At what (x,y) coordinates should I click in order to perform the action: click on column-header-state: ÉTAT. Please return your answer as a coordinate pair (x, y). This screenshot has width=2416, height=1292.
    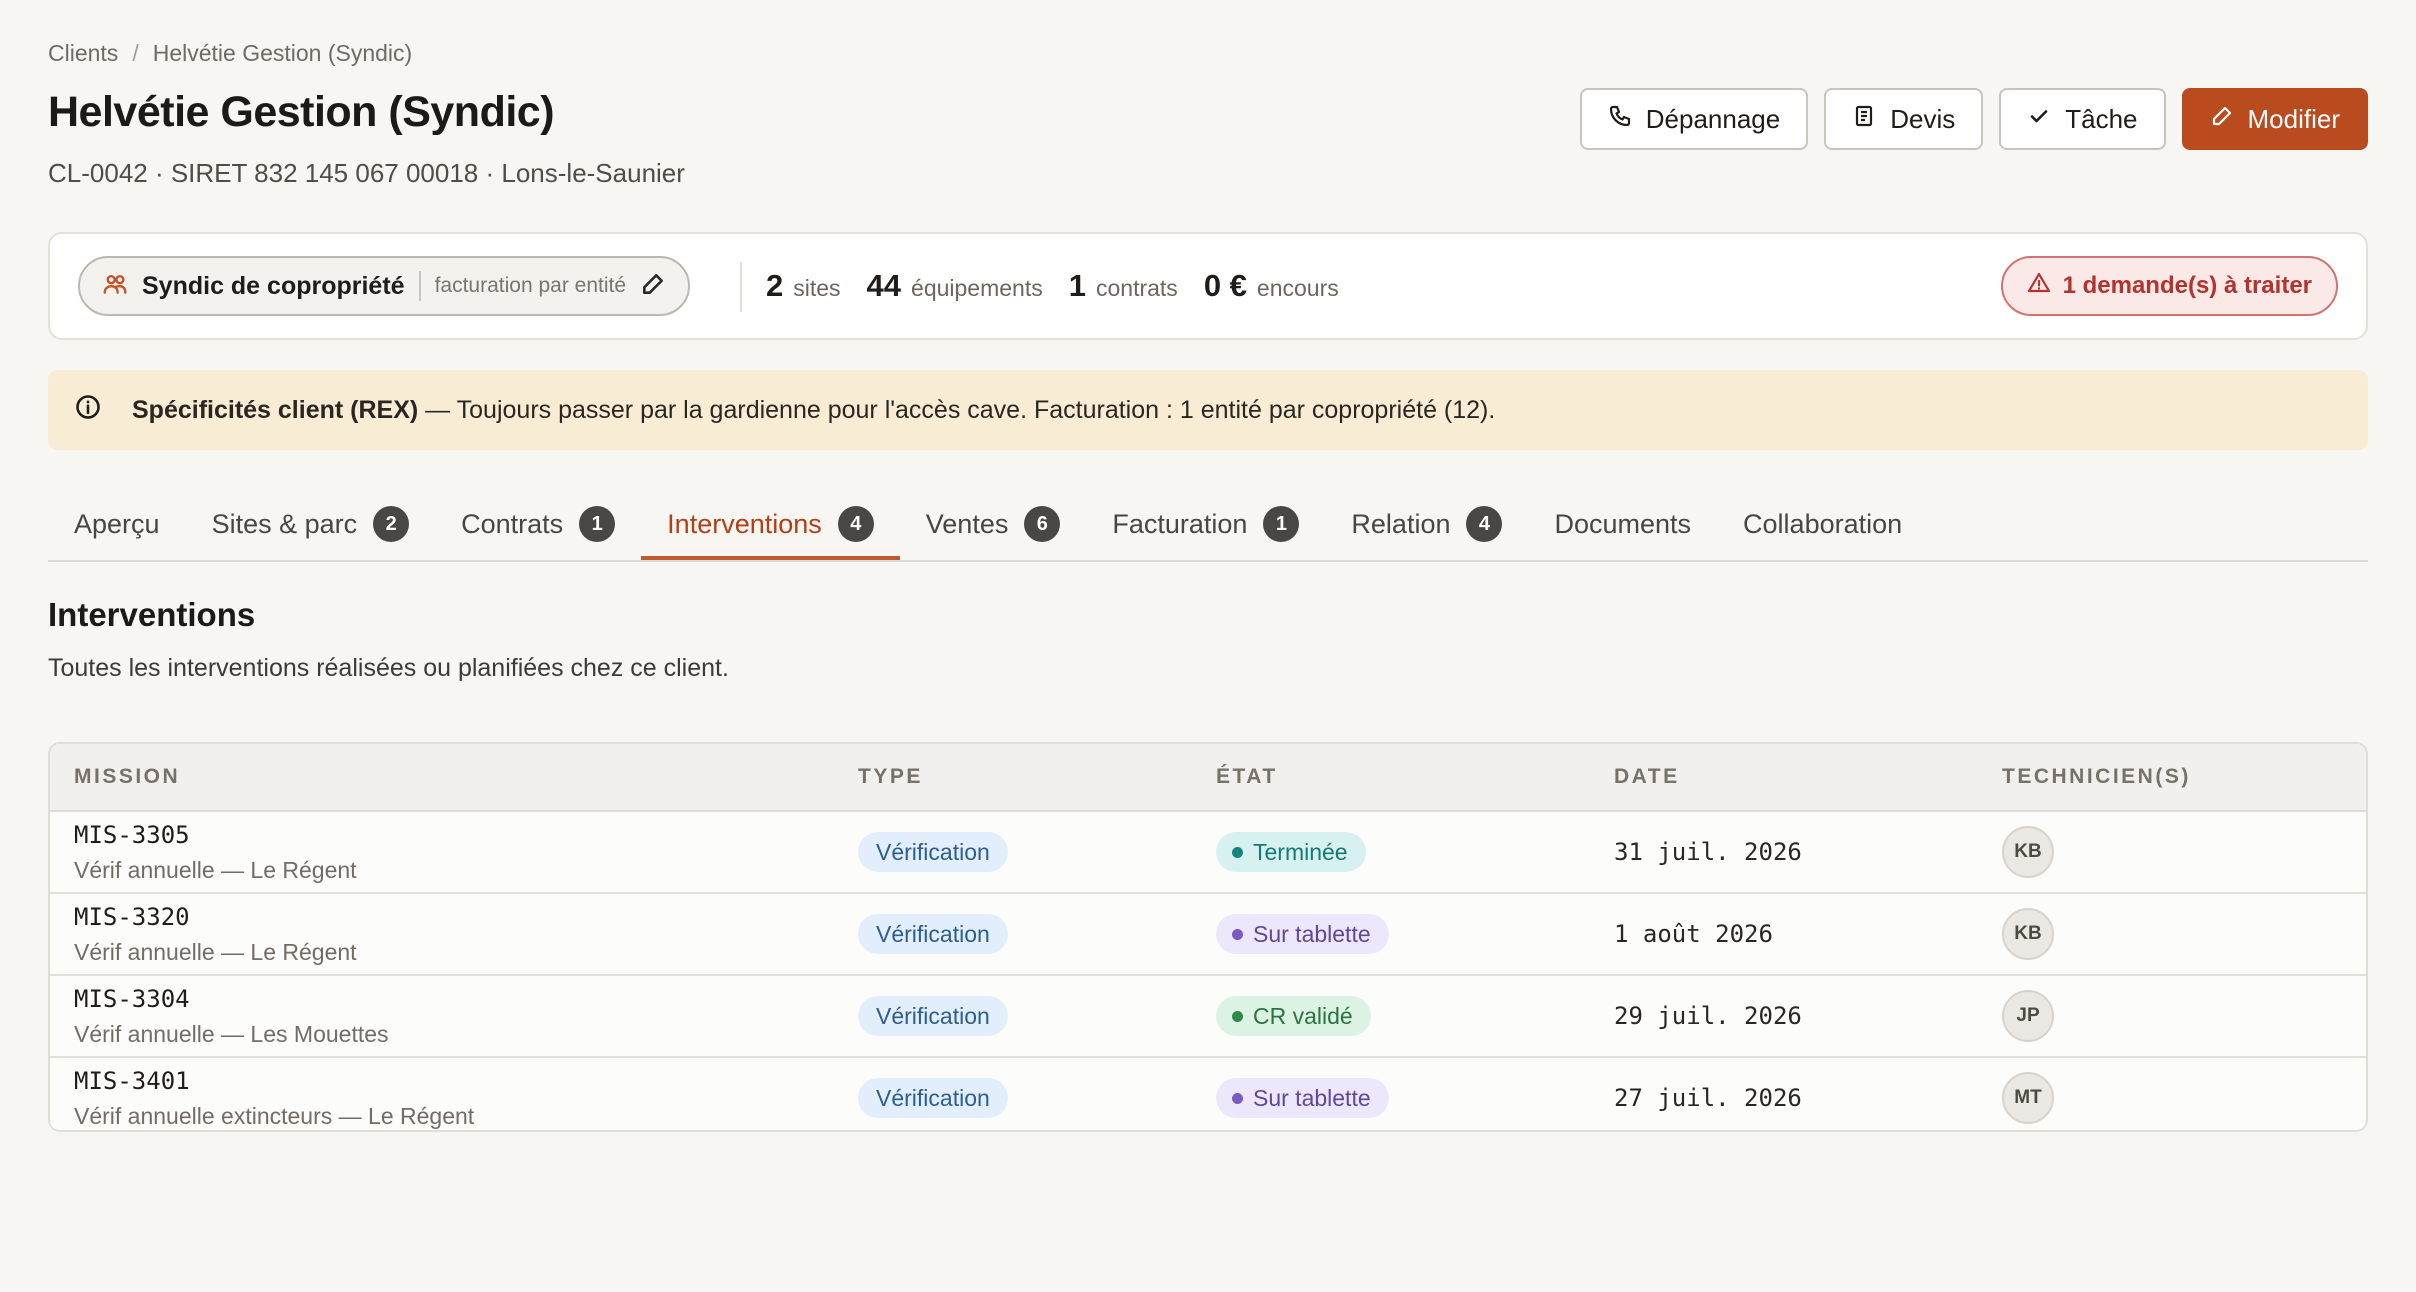
    Looking at the image, I should click on (1247, 777).